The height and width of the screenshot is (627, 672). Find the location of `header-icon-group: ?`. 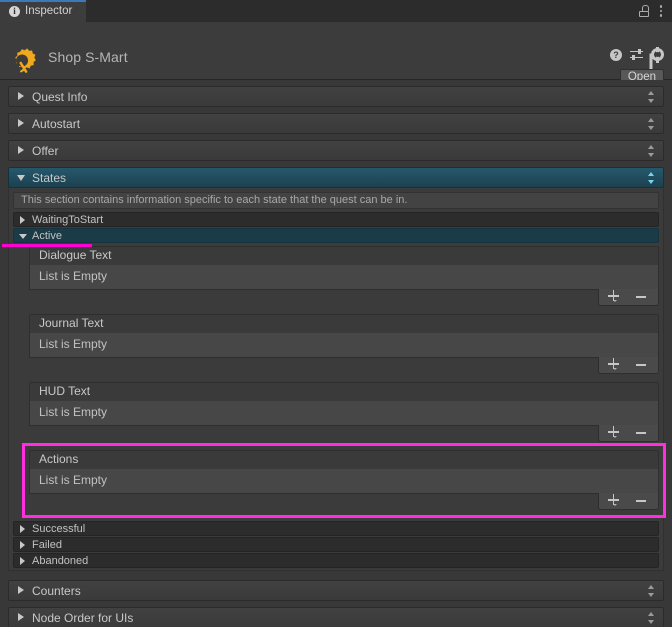

header-icon-group: ? is located at coordinates (637, 54).